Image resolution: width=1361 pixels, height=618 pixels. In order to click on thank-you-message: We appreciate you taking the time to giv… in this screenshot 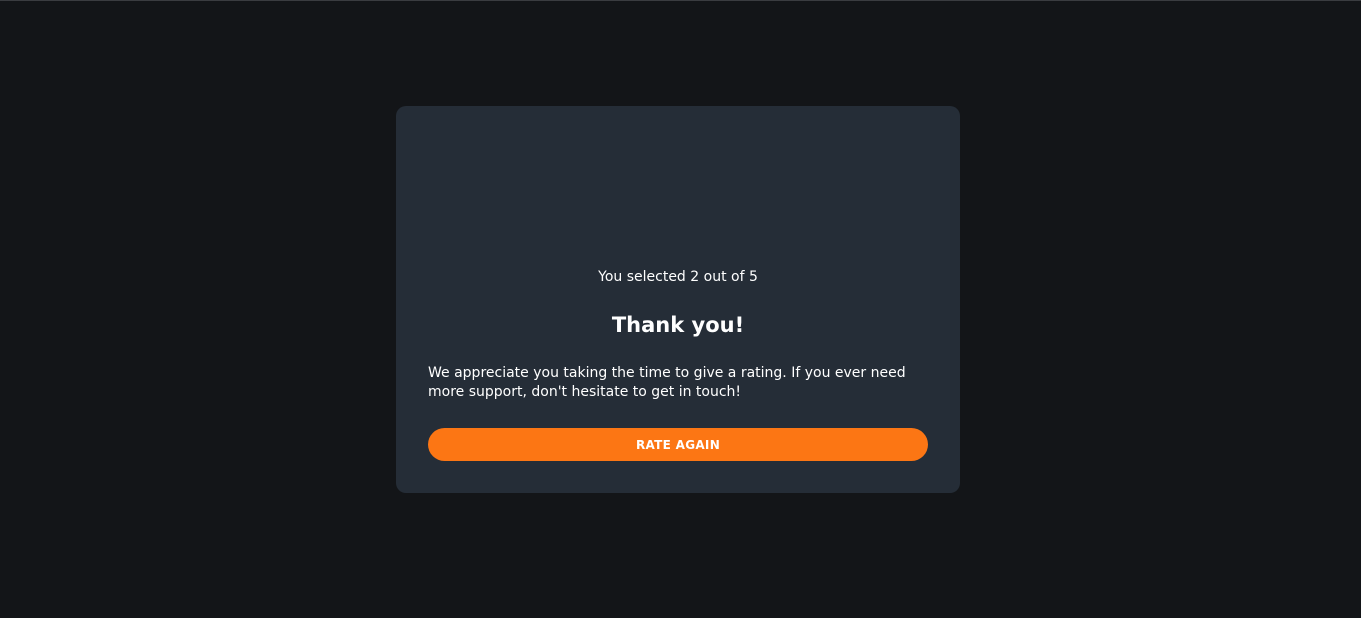, I will do `click(667, 382)`.